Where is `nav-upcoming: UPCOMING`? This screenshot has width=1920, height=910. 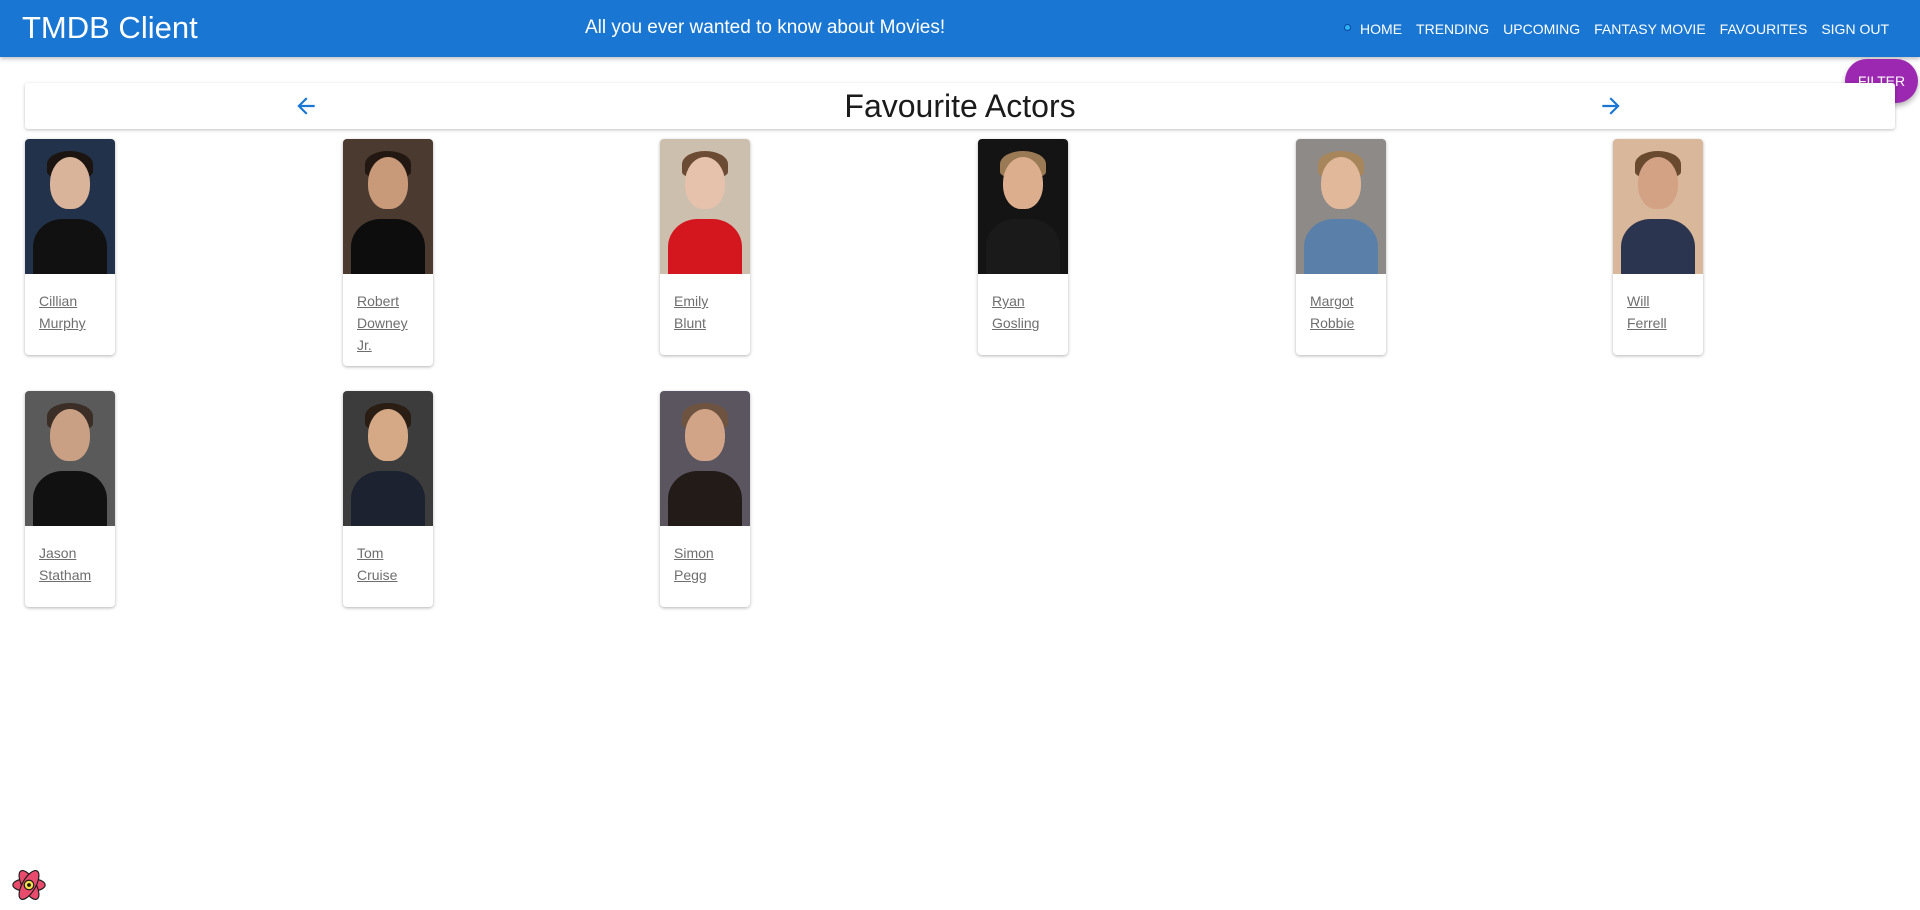 nav-upcoming: UPCOMING is located at coordinates (1541, 29).